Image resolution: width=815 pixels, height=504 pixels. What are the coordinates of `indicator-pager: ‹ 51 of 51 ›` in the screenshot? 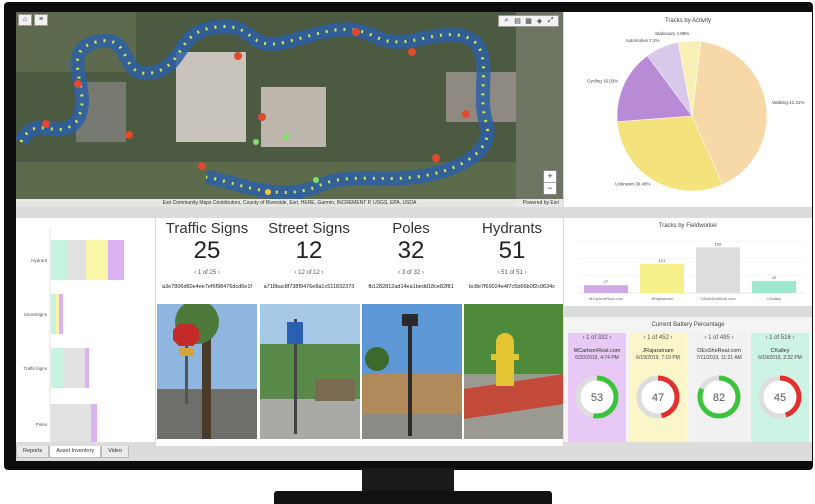 It's located at (512, 273).